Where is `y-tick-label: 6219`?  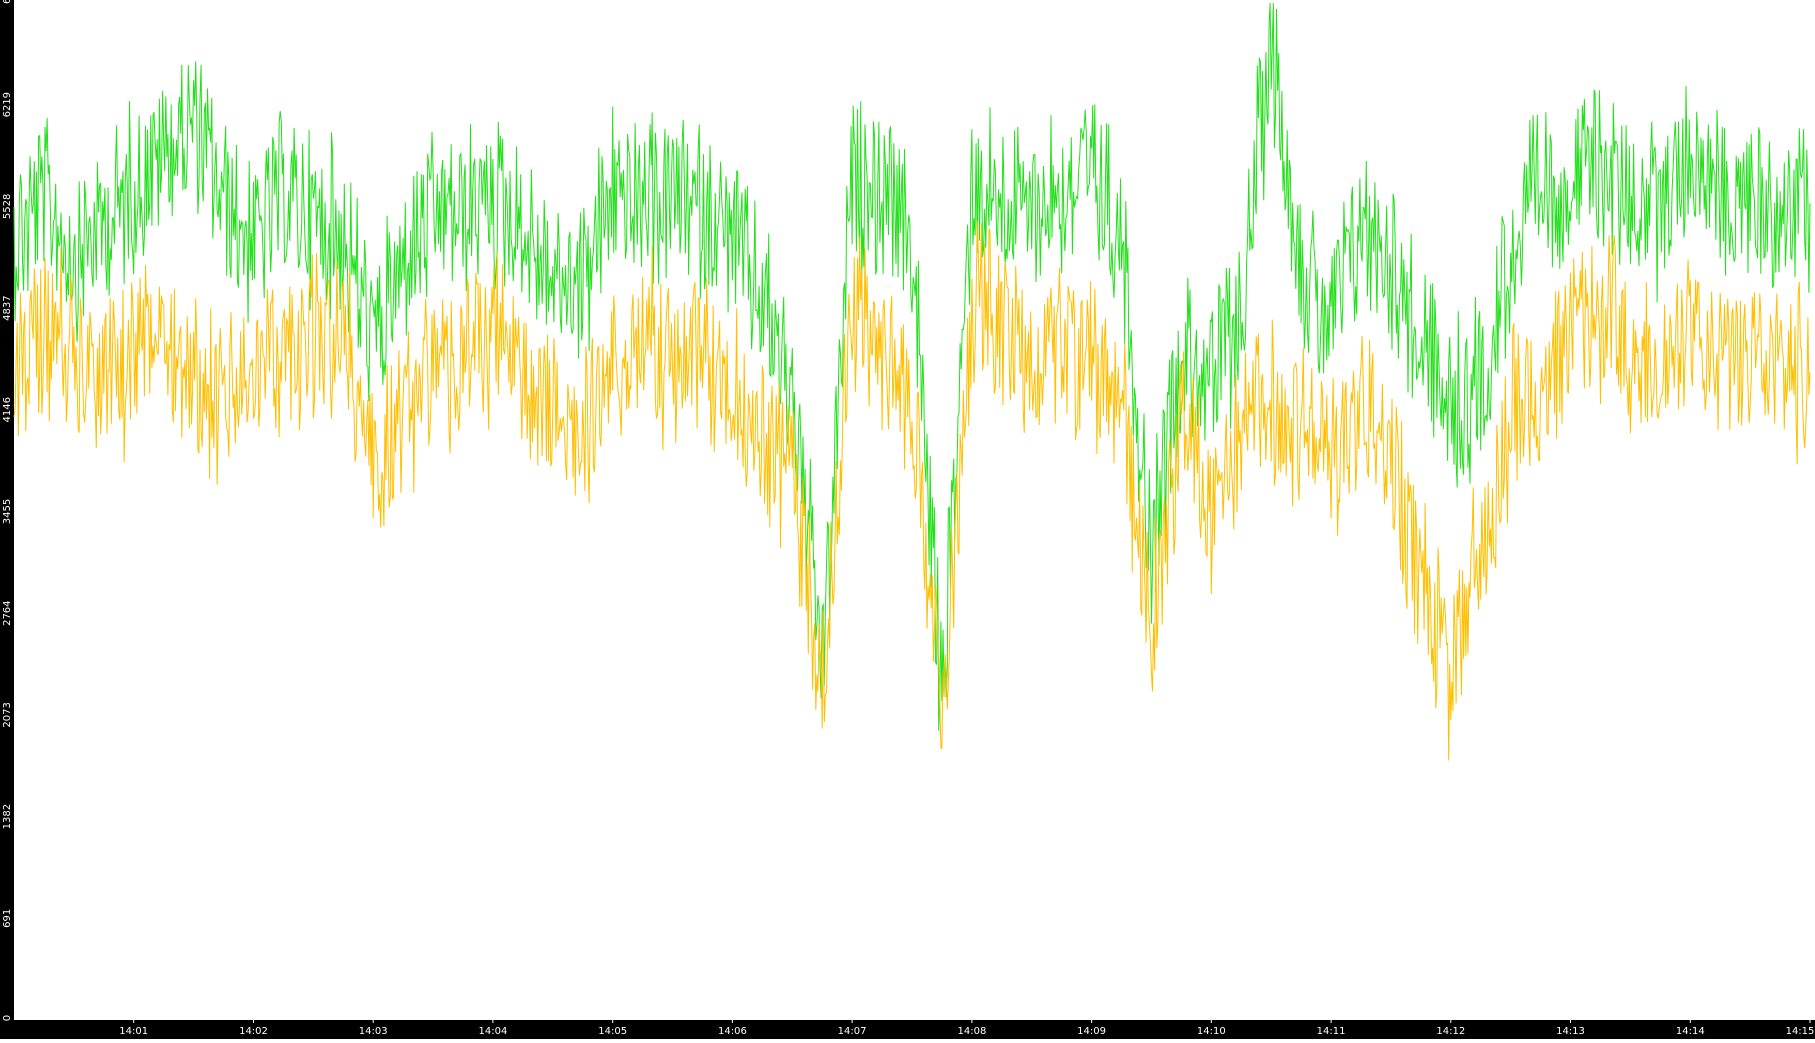 y-tick-label: 6219 is located at coordinates (7, 104).